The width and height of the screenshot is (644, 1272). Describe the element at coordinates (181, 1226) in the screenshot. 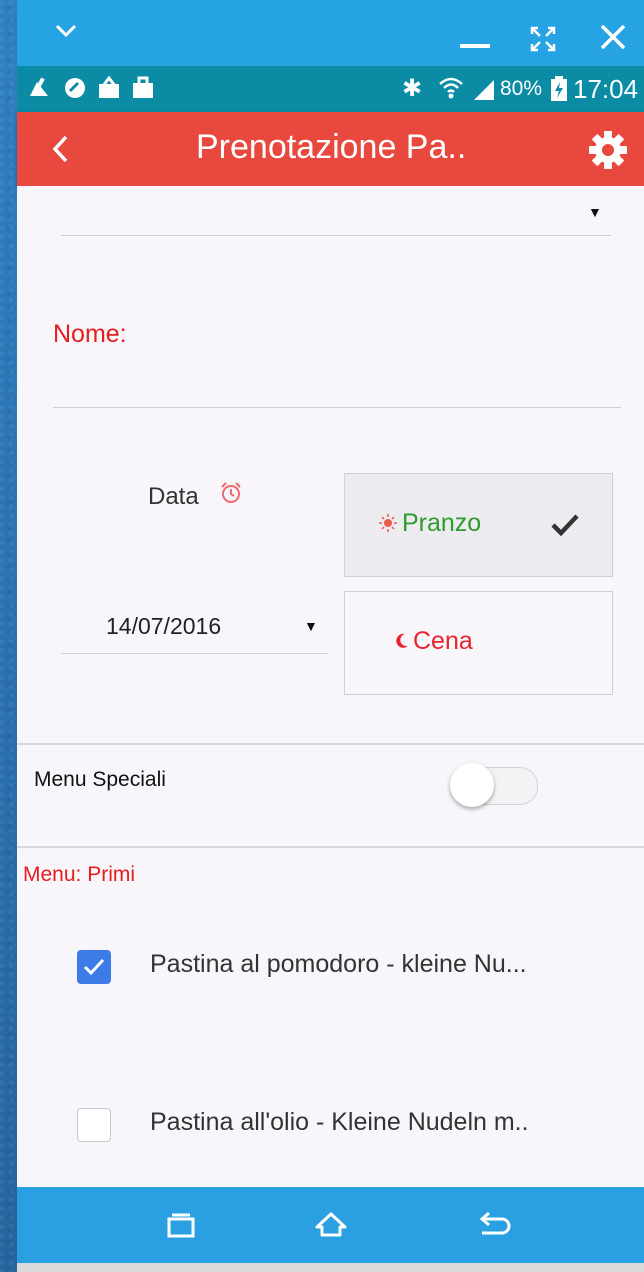

I see `recent-apps-icon` at that location.